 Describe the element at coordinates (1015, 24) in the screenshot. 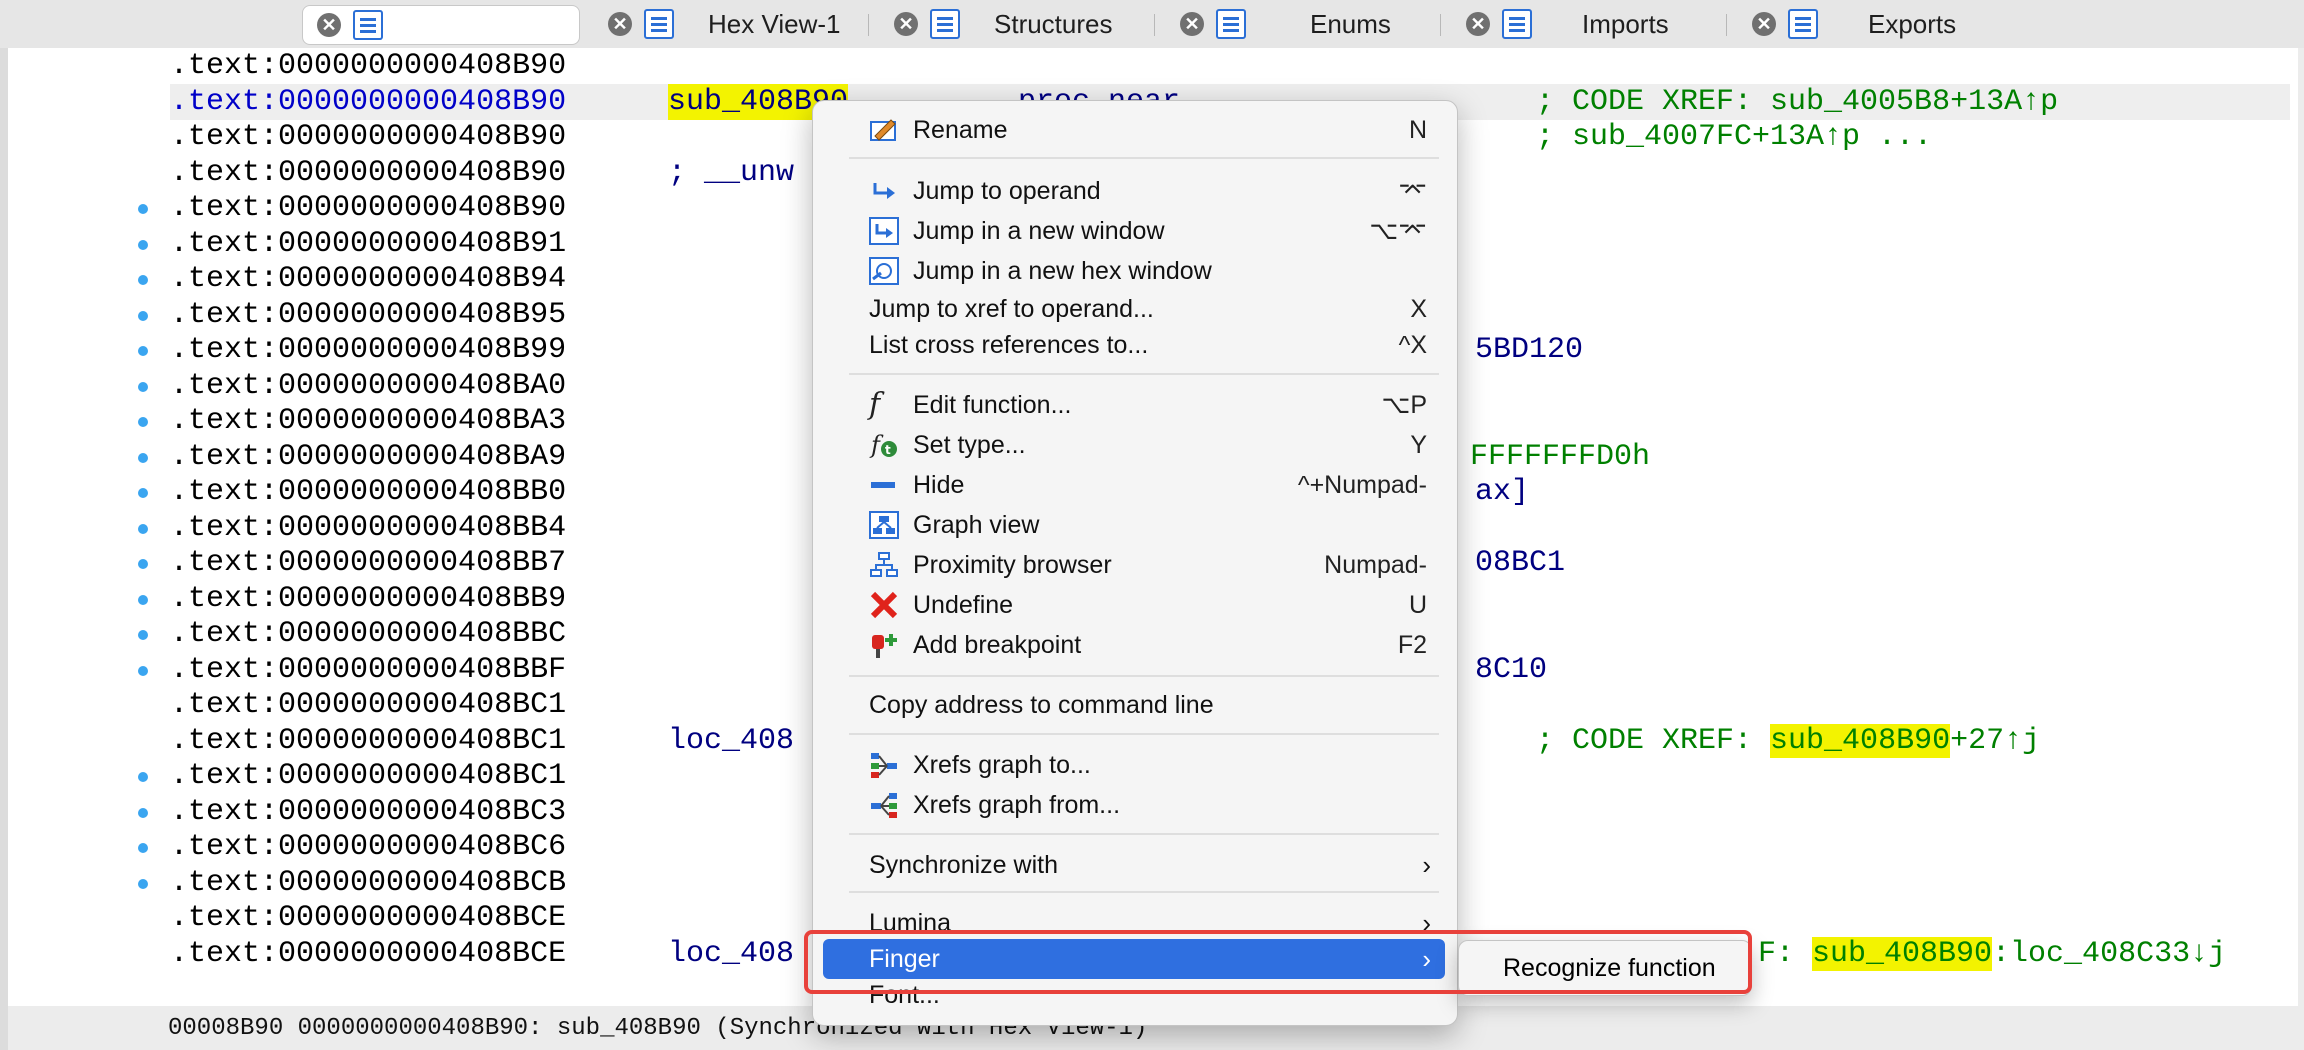

I see `tab-structures: ✕ Structures` at that location.